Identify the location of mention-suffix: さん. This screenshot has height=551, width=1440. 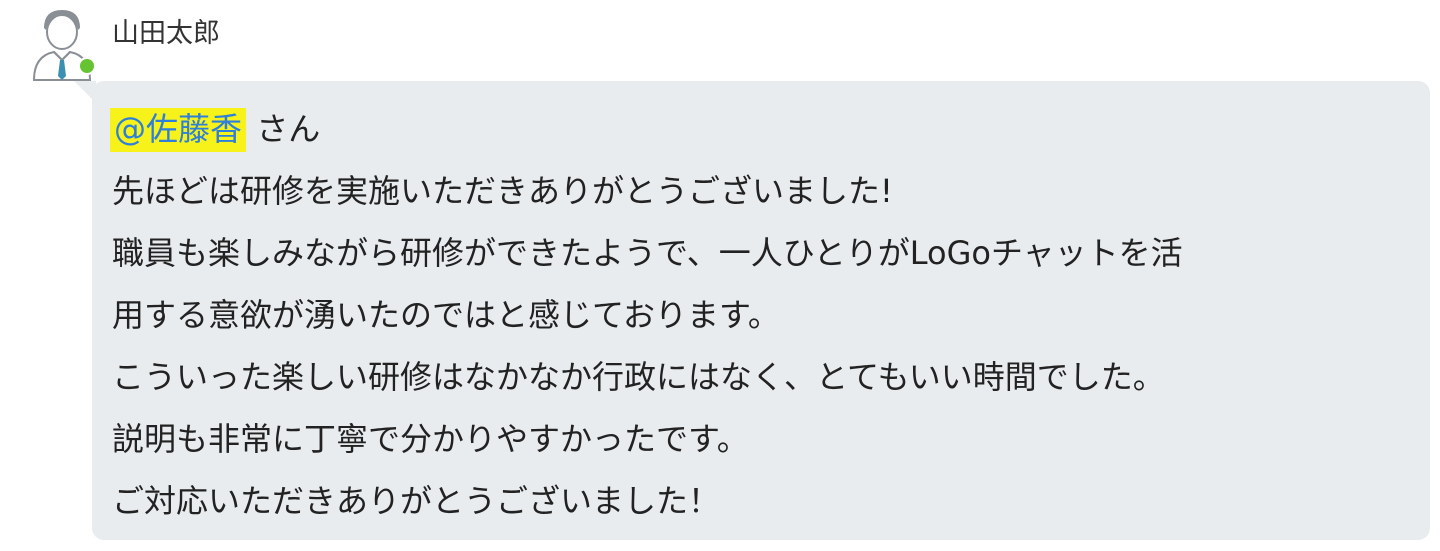
(283, 129).